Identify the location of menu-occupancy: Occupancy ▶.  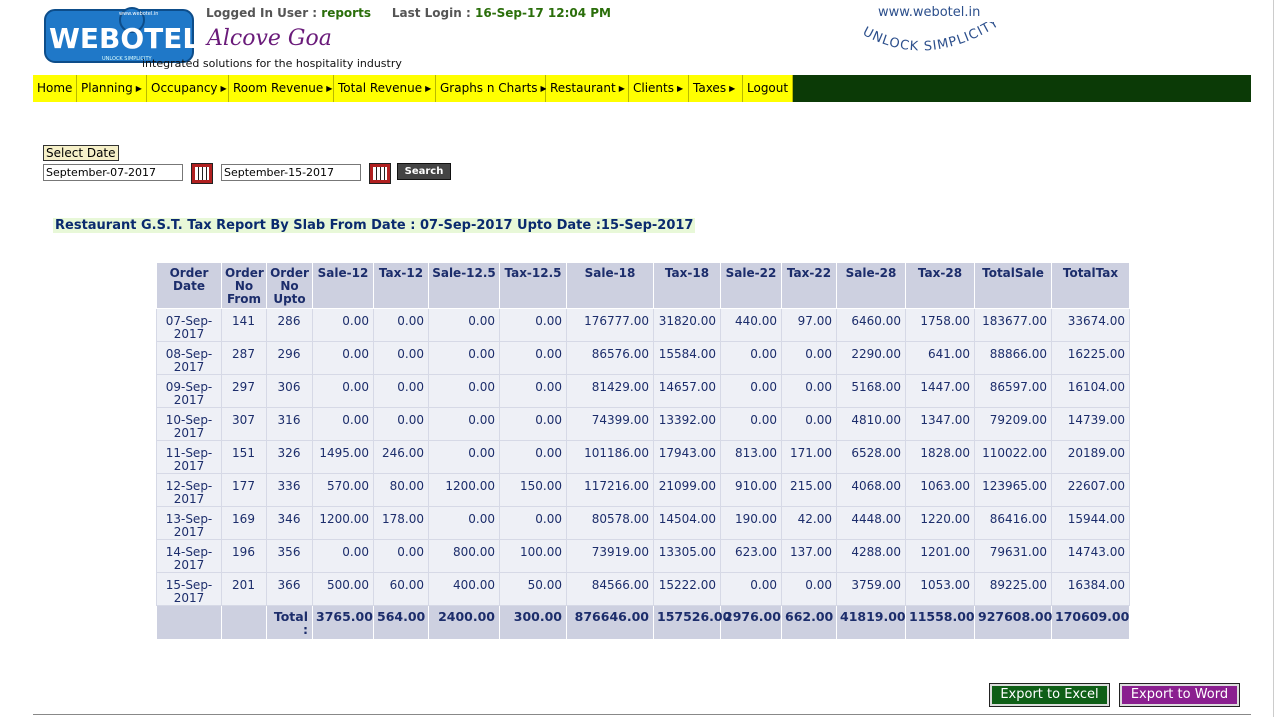
(188, 88).